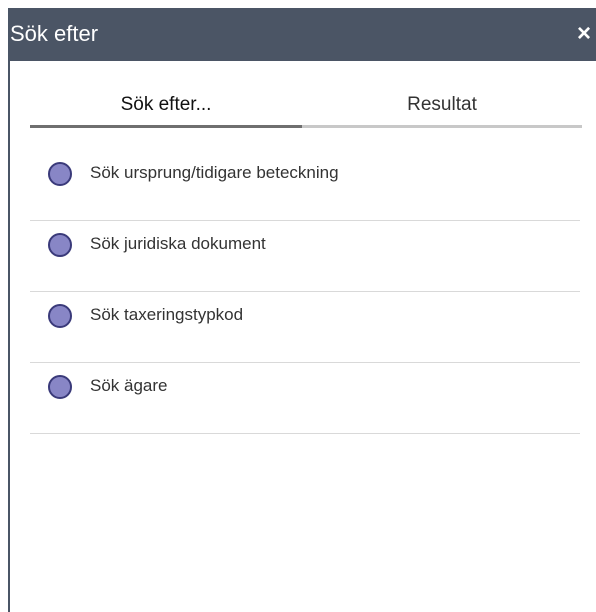 Image resolution: width=596 pixels, height=612 pixels. What do you see at coordinates (305, 327) in the screenshot?
I see `option-tax-type-code: Sök taxeringstypkod` at bounding box center [305, 327].